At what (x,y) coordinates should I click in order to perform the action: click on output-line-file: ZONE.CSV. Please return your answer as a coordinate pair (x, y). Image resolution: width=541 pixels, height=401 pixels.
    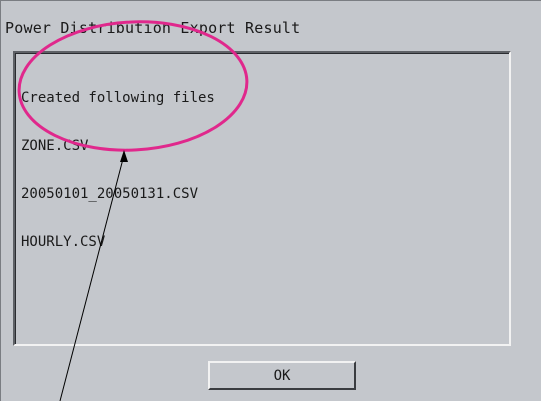
    Looking at the image, I should click on (55, 146).